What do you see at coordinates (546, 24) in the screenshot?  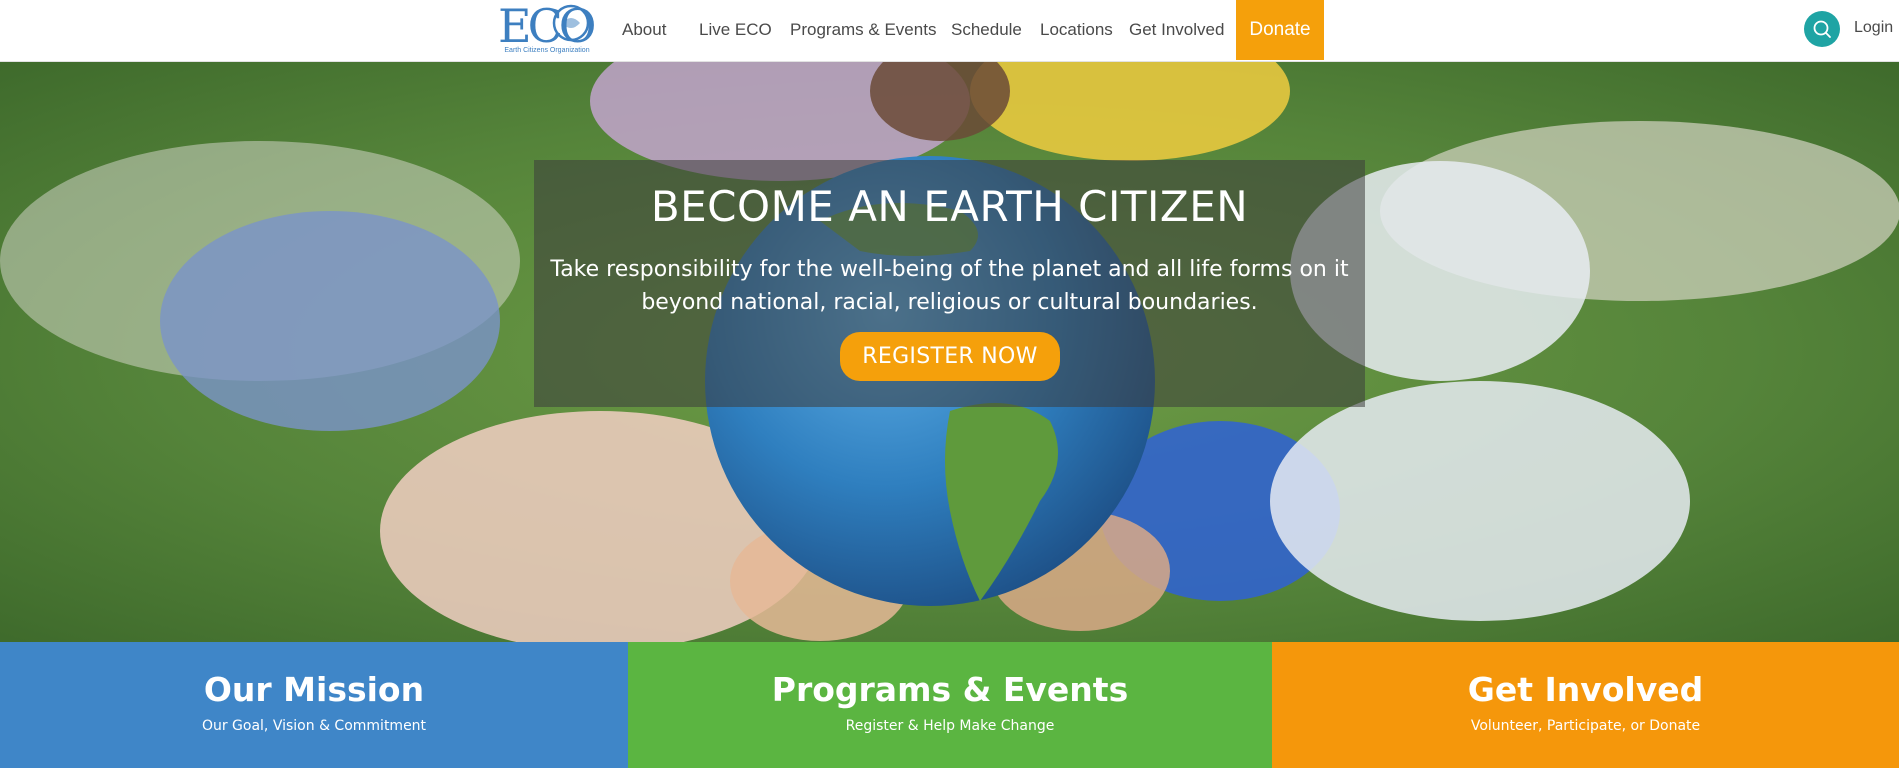 I see `eco-logo-mark: ECO` at bounding box center [546, 24].